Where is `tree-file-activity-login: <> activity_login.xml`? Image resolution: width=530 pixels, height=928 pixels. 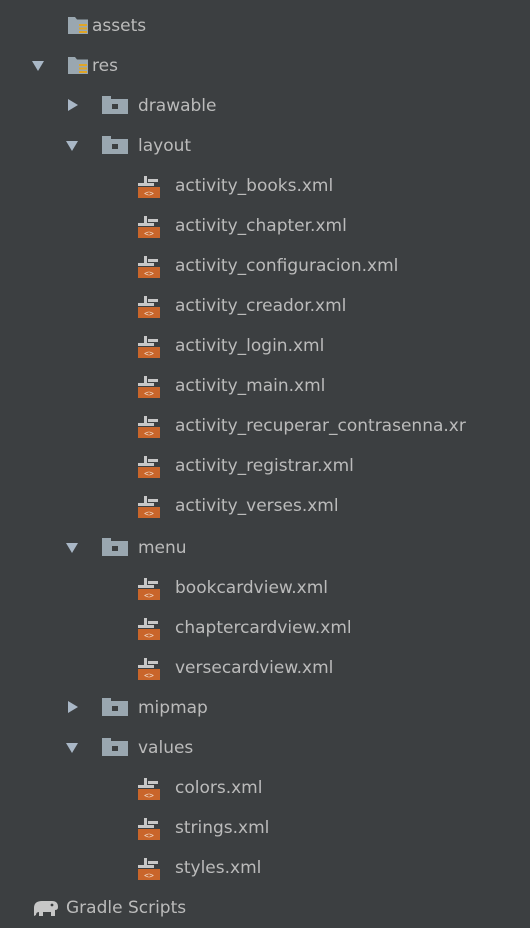 tree-file-activity-login: <> activity_login.xml is located at coordinates (265, 346).